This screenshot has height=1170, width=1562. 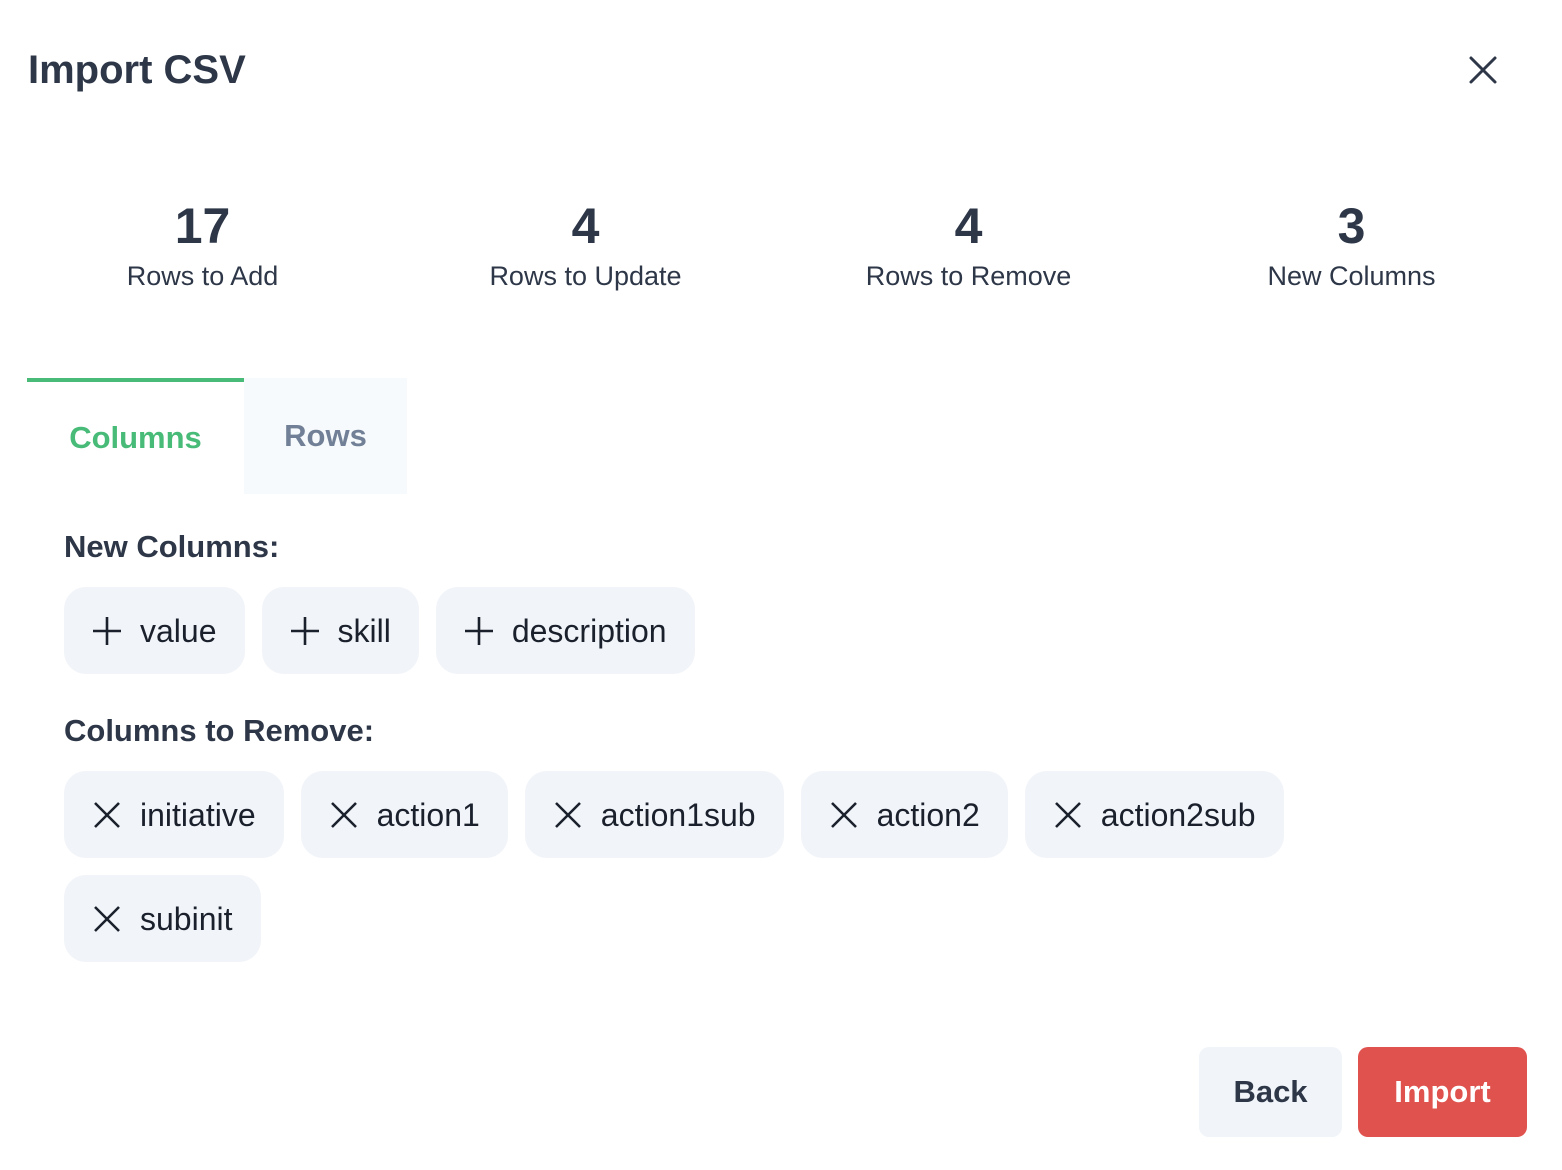 I want to click on chip-label: action1sub, so click(x=678, y=814).